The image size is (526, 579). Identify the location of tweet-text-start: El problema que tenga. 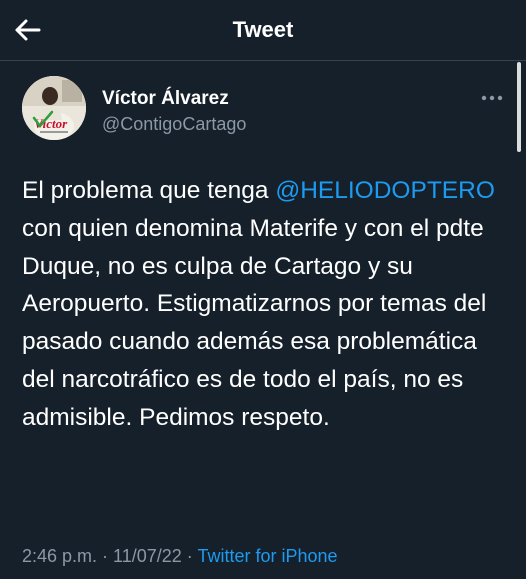
(149, 190).